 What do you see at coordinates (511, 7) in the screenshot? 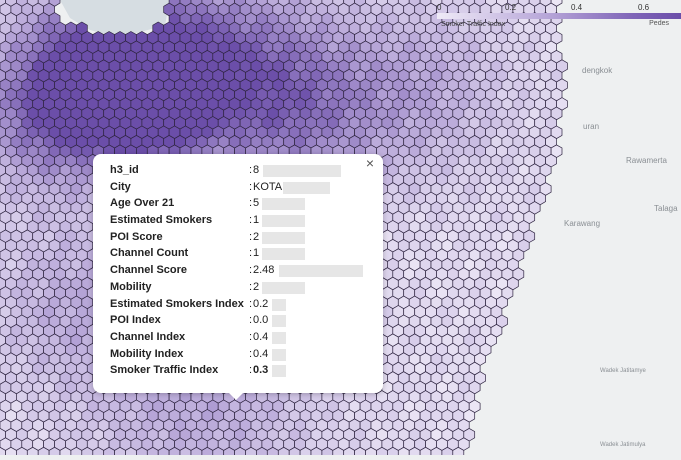
I see `legend-tick-1: 0.2` at bounding box center [511, 7].